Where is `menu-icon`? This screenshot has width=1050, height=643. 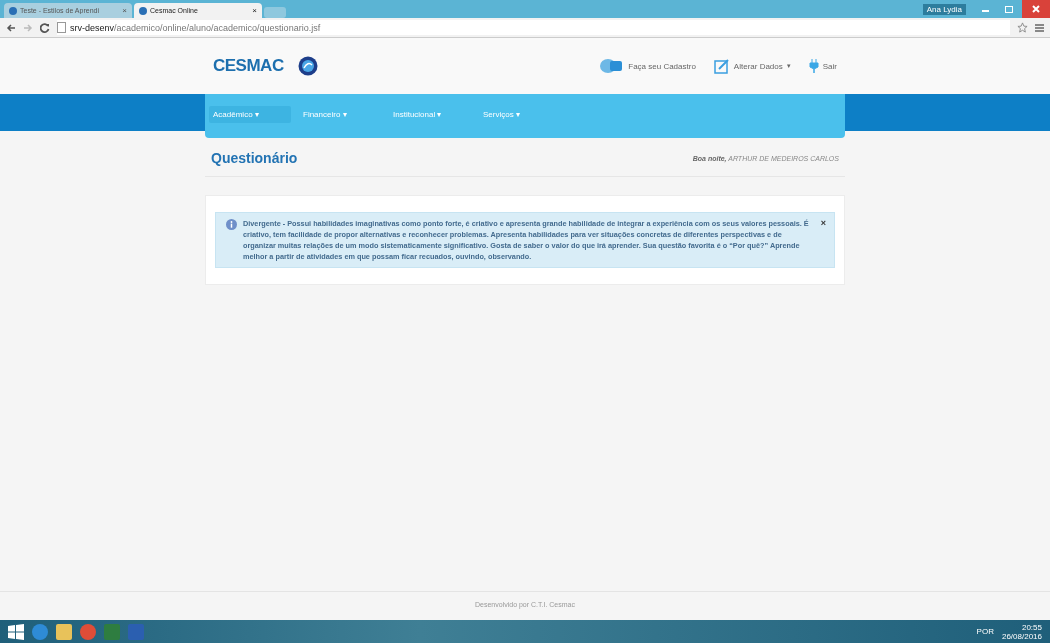 menu-icon is located at coordinates (1039, 27).